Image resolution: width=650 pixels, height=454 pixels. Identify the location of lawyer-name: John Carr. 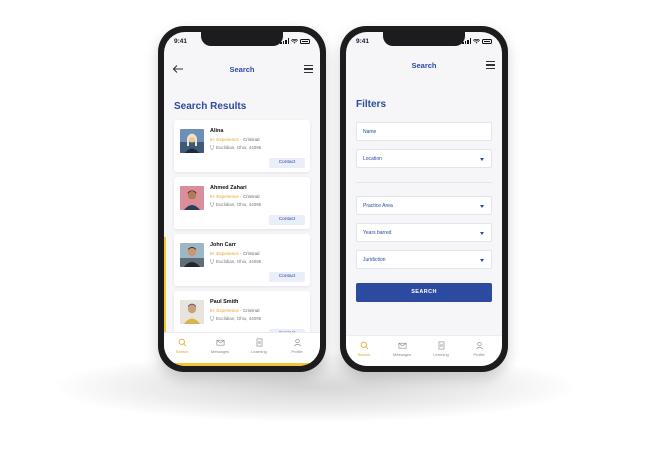
(223, 245).